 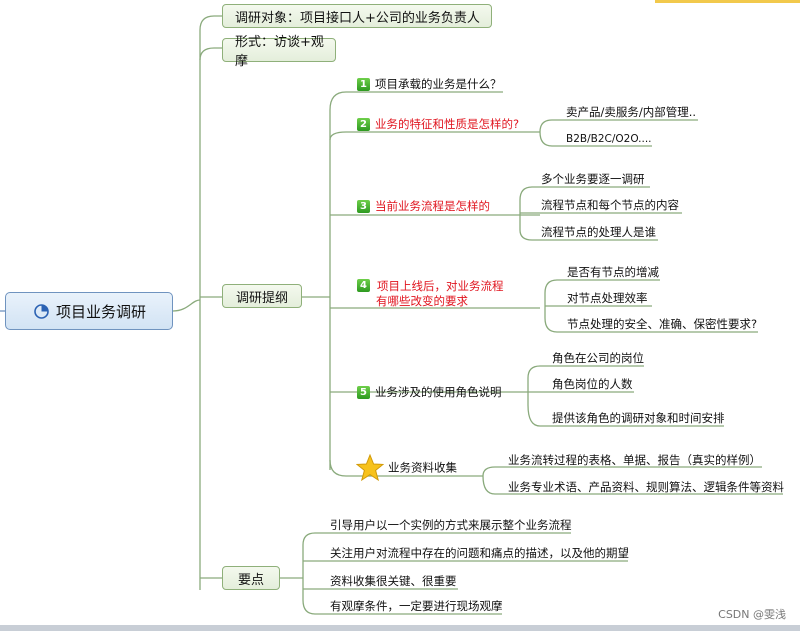 I want to click on point-1: 引导用户以一个实例的方式来展示整个业务流程, so click(x=451, y=525).